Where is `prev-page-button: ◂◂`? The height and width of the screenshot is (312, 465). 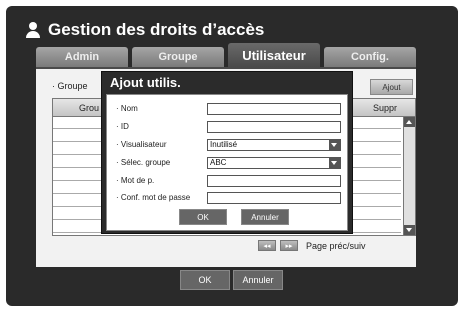 prev-page-button: ◂◂ is located at coordinates (267, 245).